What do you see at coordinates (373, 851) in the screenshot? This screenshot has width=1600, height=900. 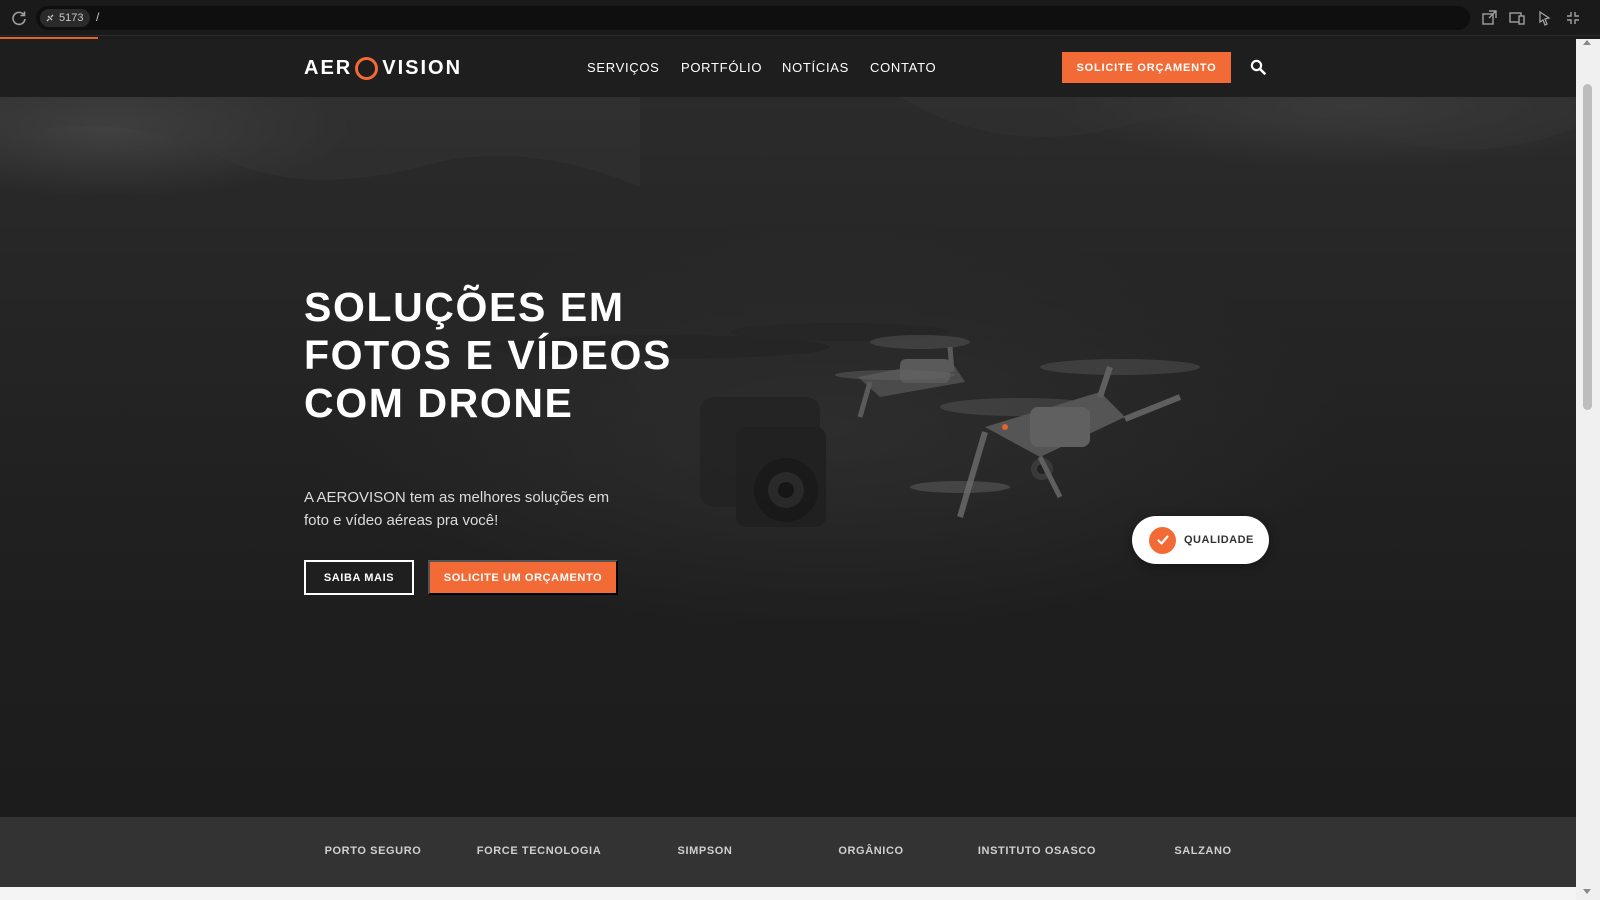 I see `client-logo: PORTO SEGURO` at bounding box center [373, 851].